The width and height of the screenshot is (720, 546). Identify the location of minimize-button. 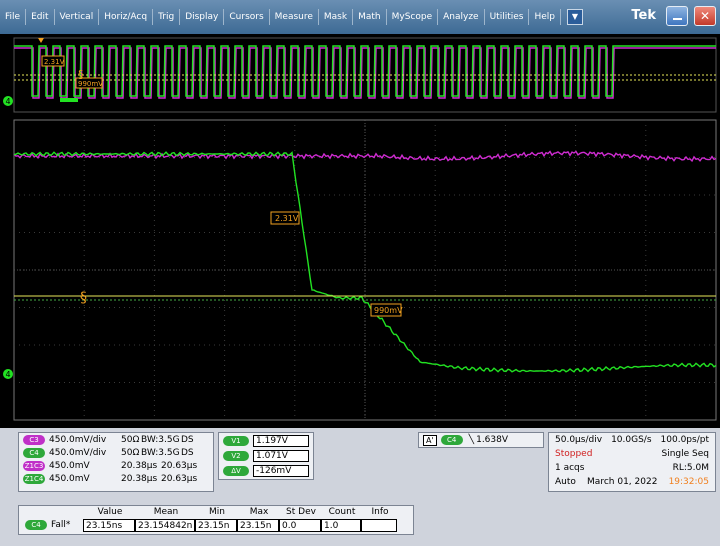
(677, 16).